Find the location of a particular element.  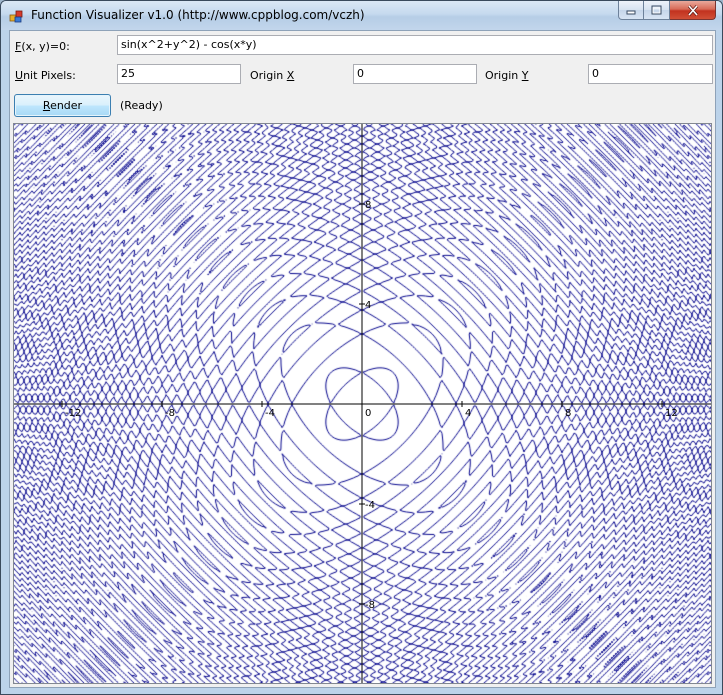

maximize-button is located at coordinates (657, 10).